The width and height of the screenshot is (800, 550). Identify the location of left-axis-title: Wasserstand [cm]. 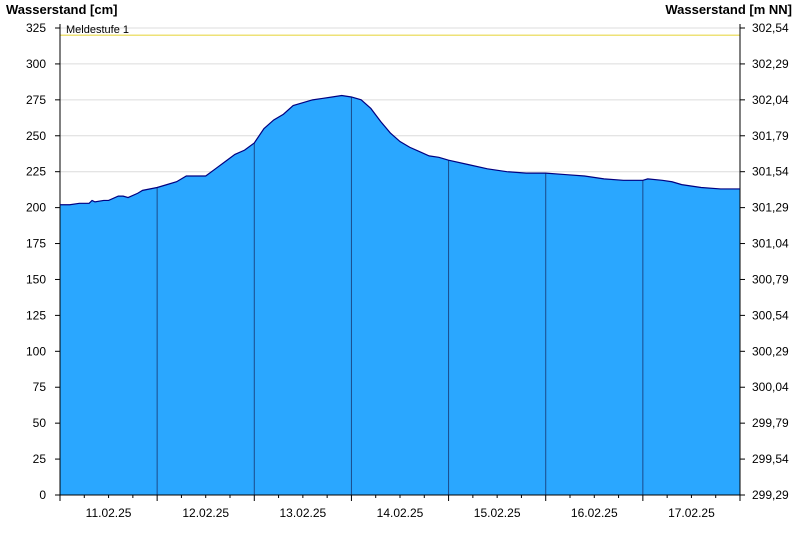
(62, 9).